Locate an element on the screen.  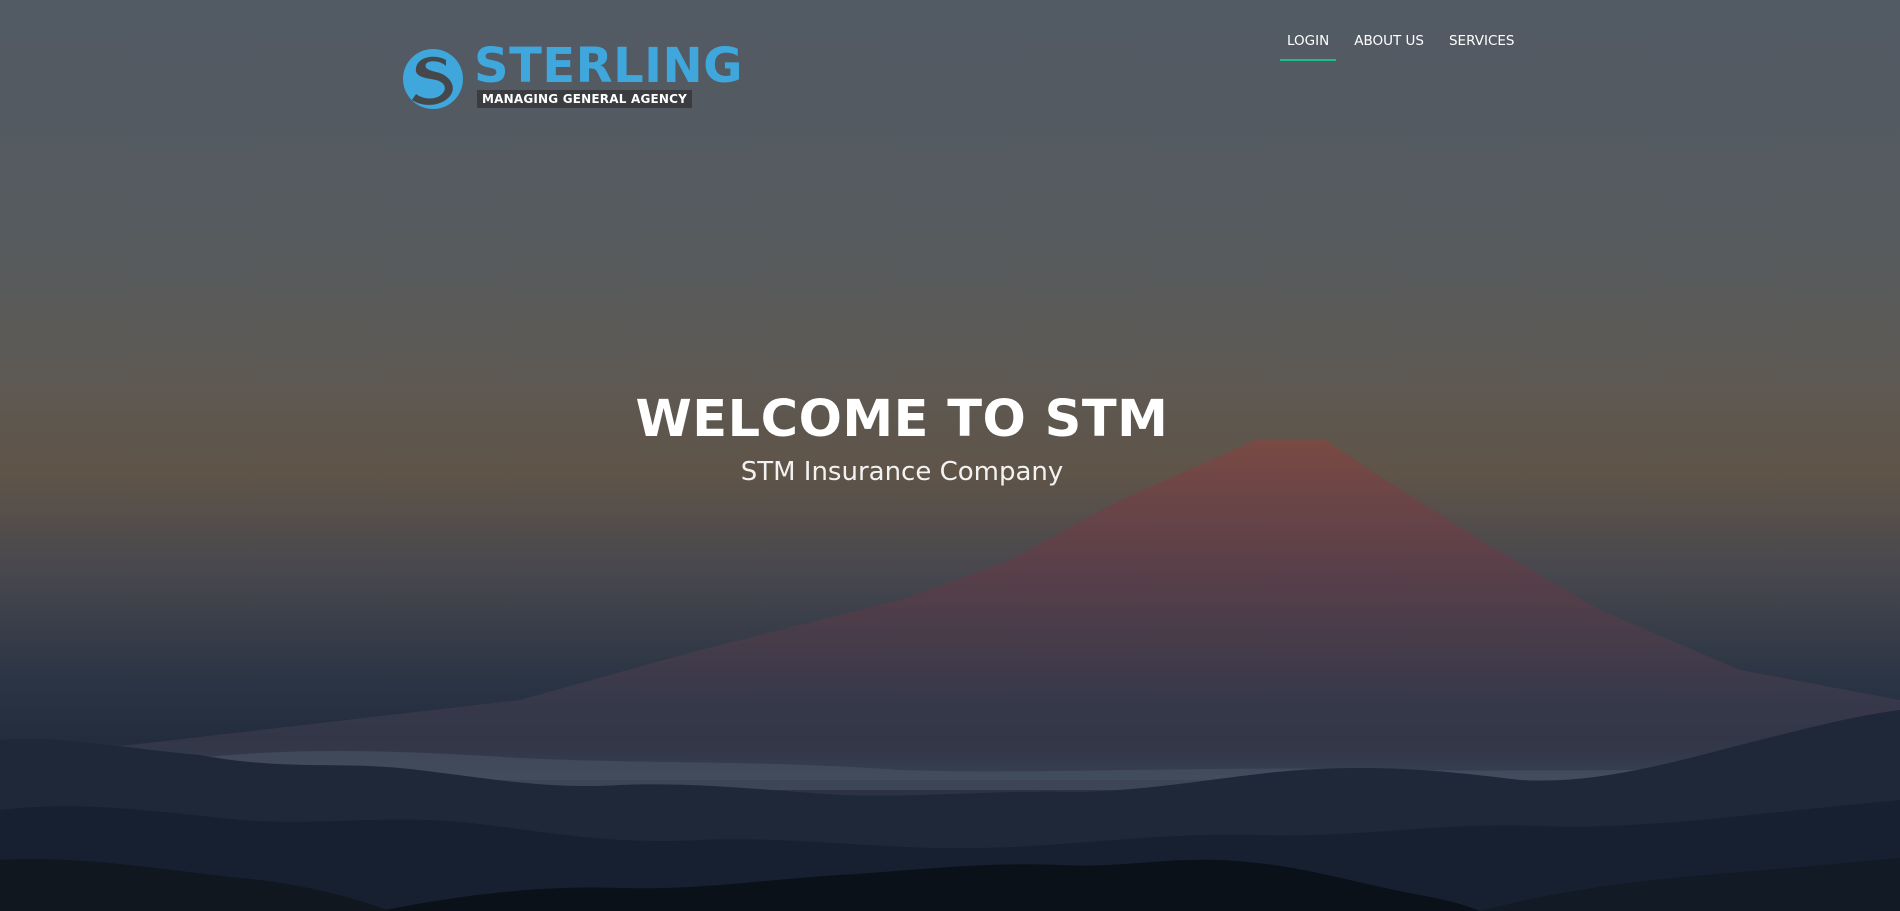
nav-item-login: LOGIN is located at coordinates (1308, 47).